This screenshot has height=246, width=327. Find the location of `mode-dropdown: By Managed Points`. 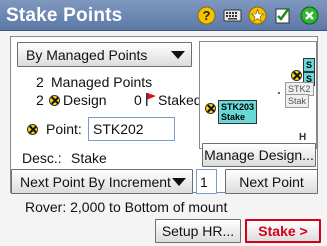

mode-dropdown: By Managed Points is located at coordinates (104, 54).